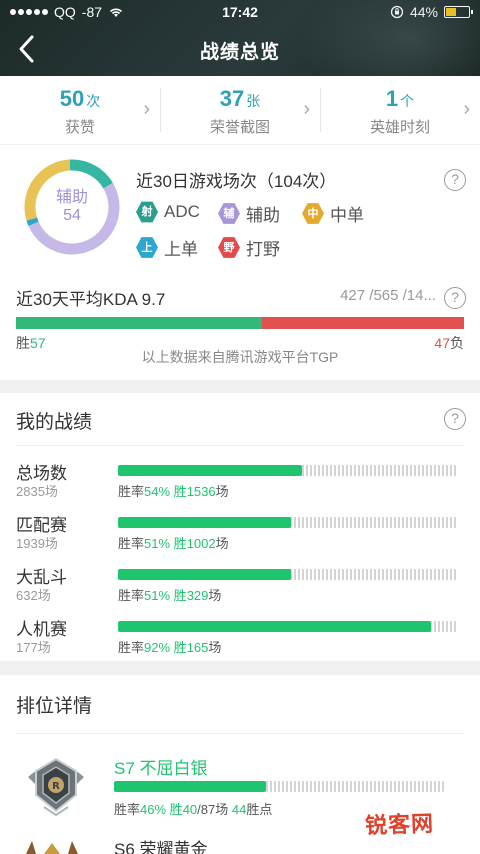  Describe the element at coordinates (347, 215) in the screenshot. I see `role-label: 中单` at that location.